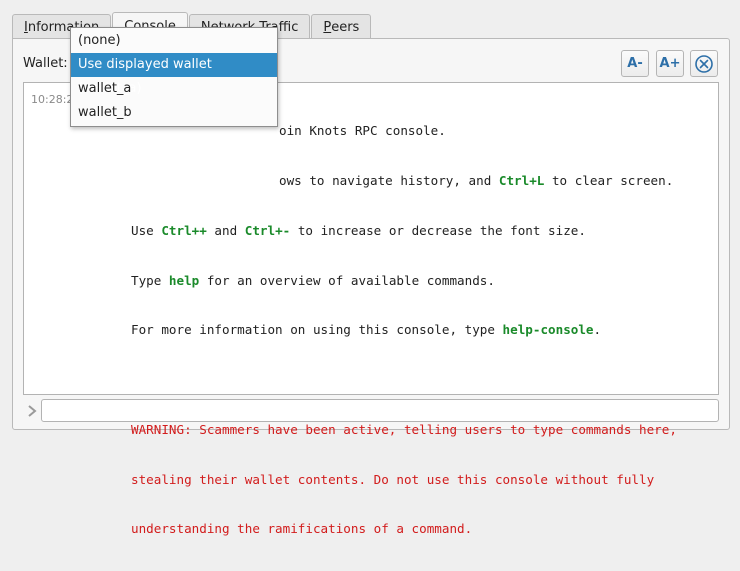 Image resolution: width=740 pixels, height=571 pixels. I want to click on clear-console-button, so click(704, 63).